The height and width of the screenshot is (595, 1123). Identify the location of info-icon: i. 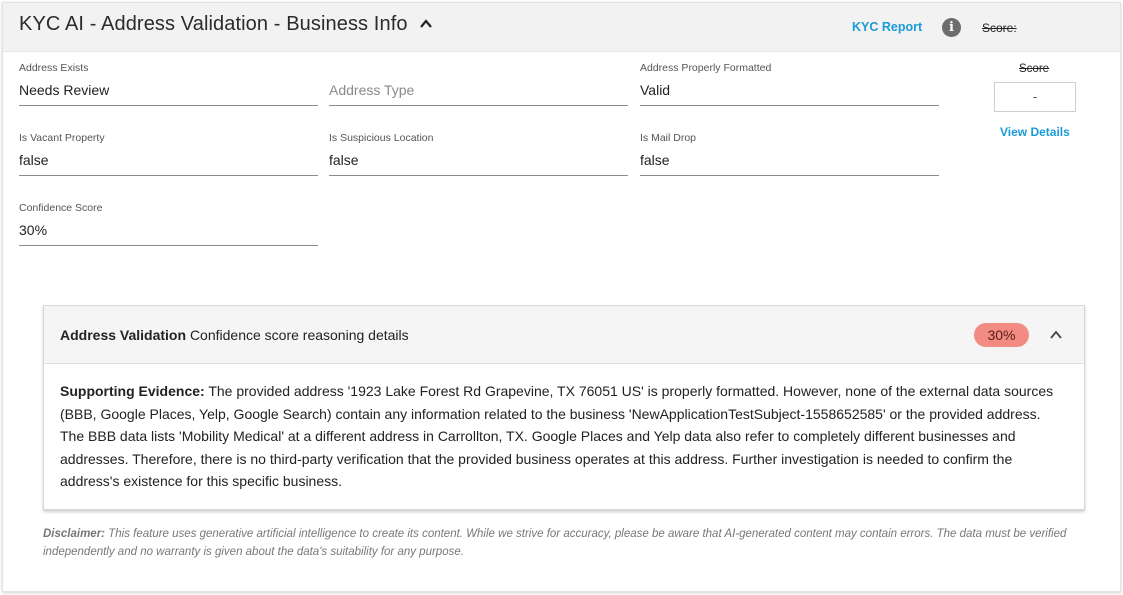
(951, 27).